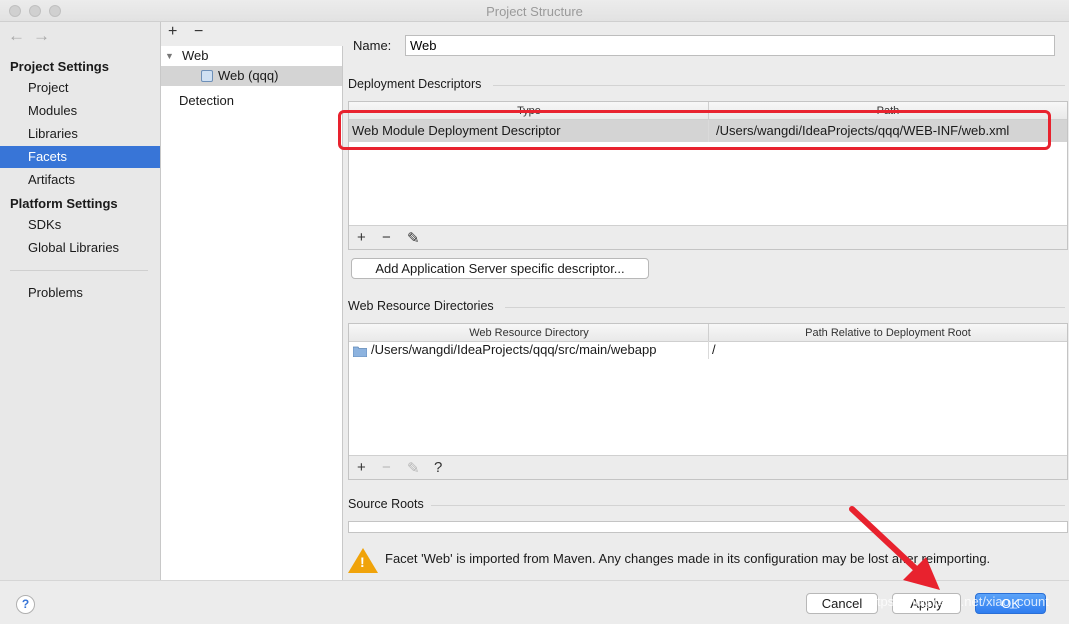 This screenshot has height=624, width=1069. What do you see at coordinates (957, 601) in the screenshot?
I see `watermark: https://blog.csdn.net/xiao_count` at bounding box center [957, 601].